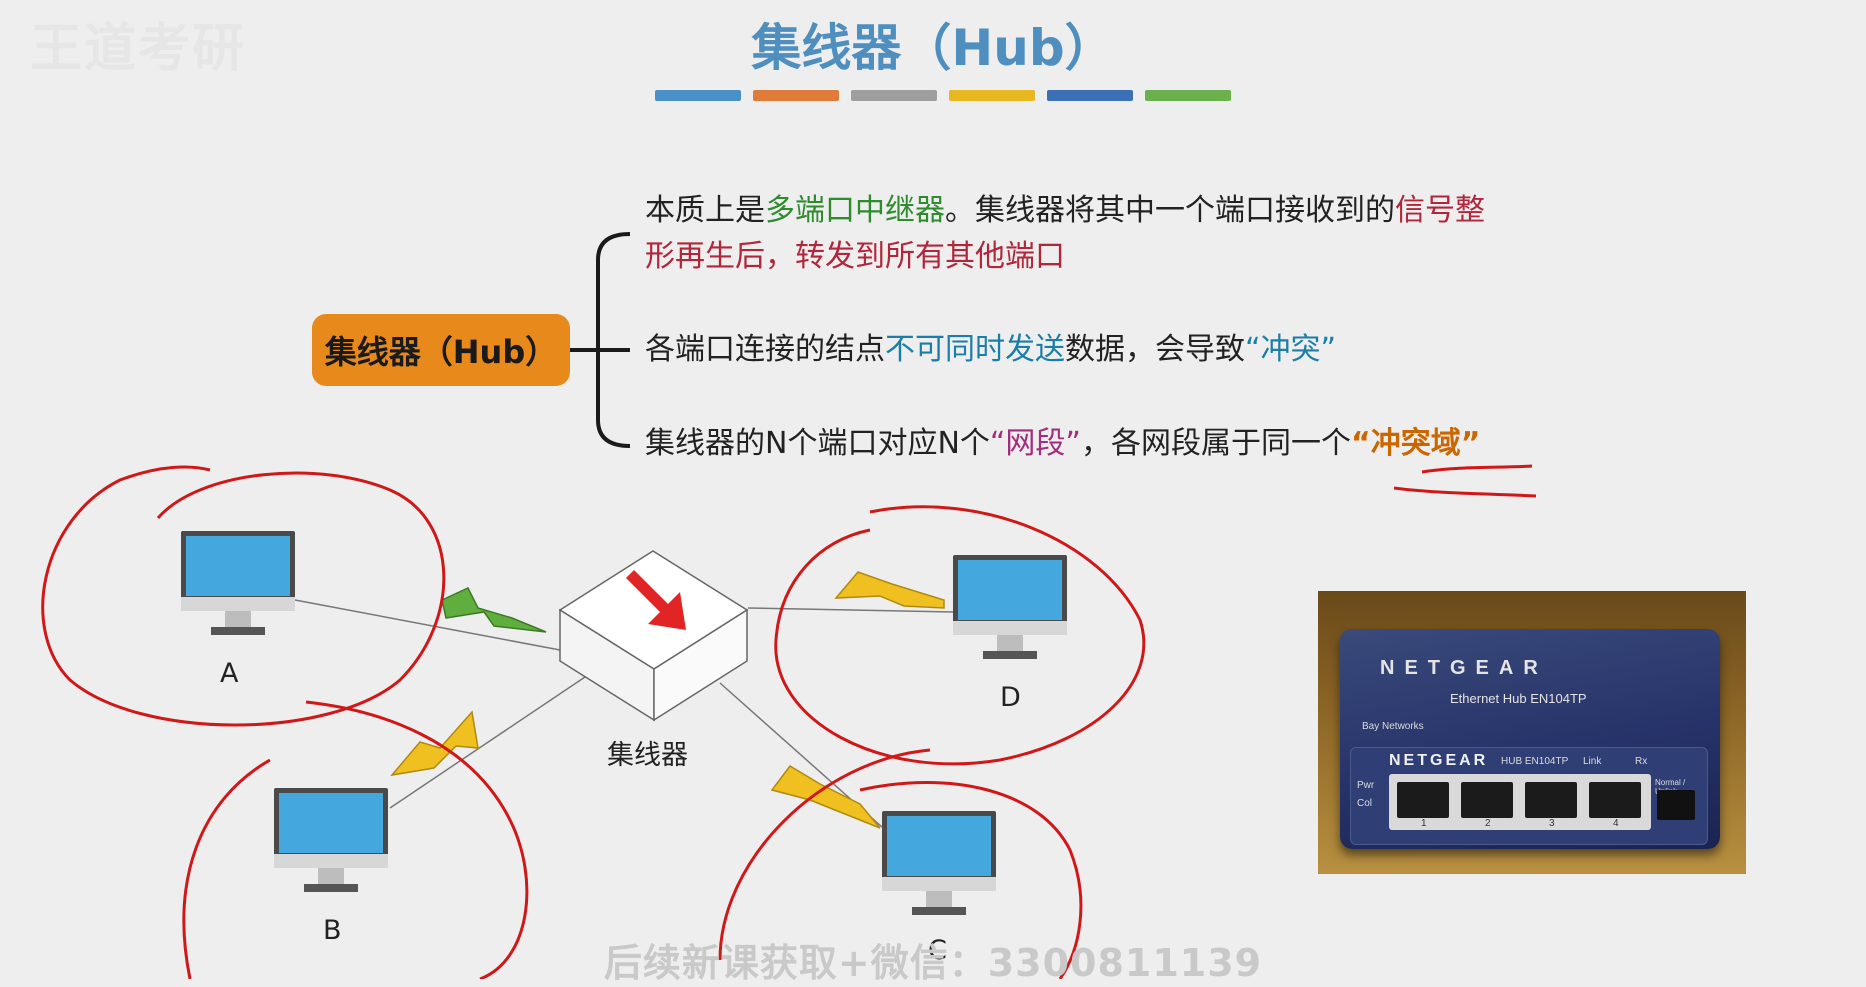  Describe the element at coordinates (243, 596) in the screenshot. I see `circle-annotation-a` at that location.